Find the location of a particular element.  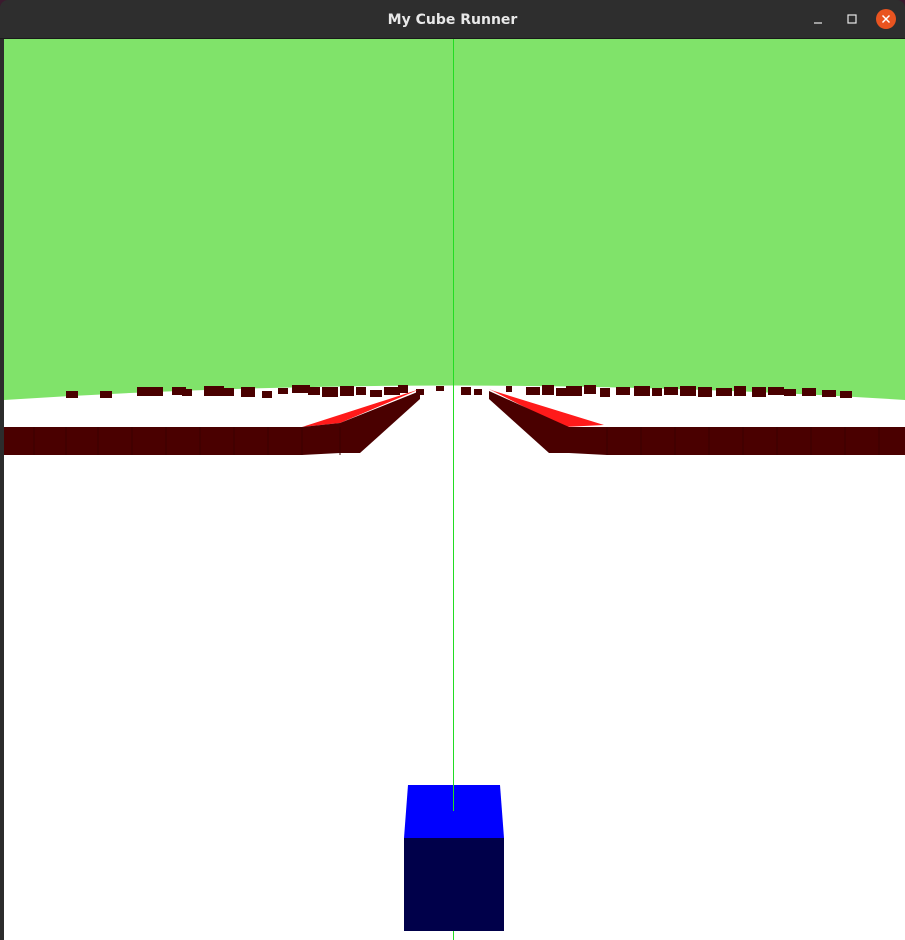

right-wall-side-face is located at coordinates (529, 422).